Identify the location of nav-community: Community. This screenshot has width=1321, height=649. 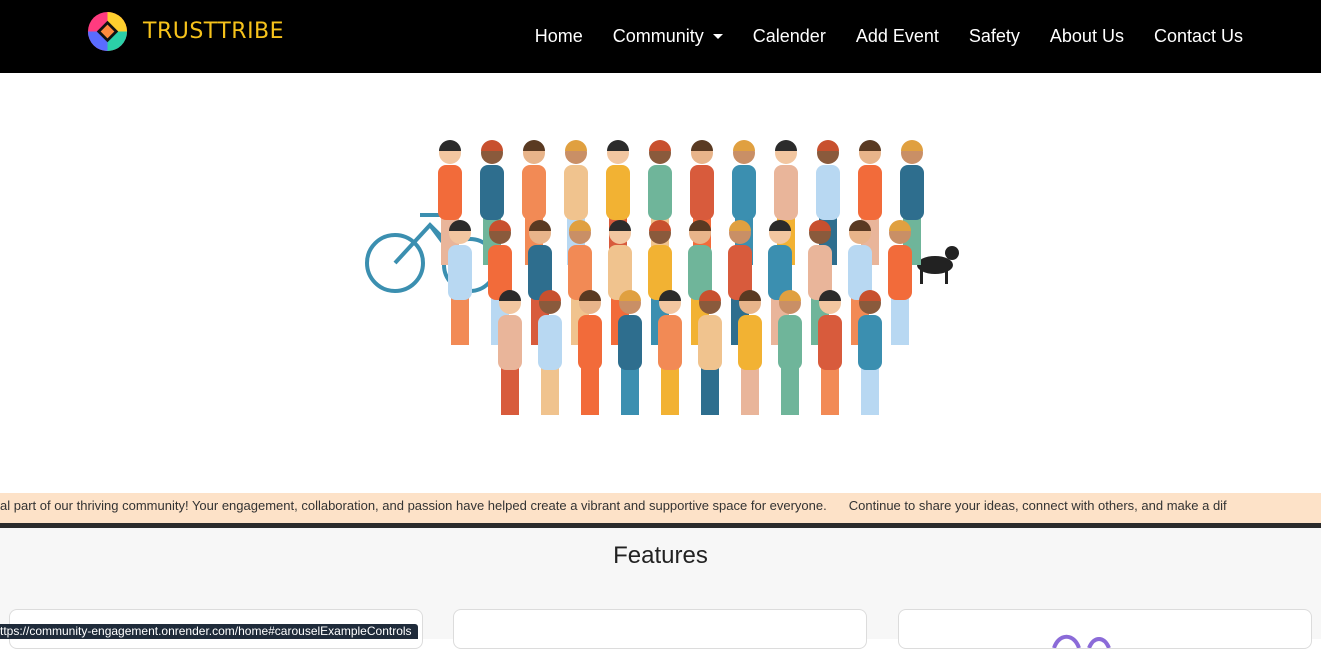
(668, 36).